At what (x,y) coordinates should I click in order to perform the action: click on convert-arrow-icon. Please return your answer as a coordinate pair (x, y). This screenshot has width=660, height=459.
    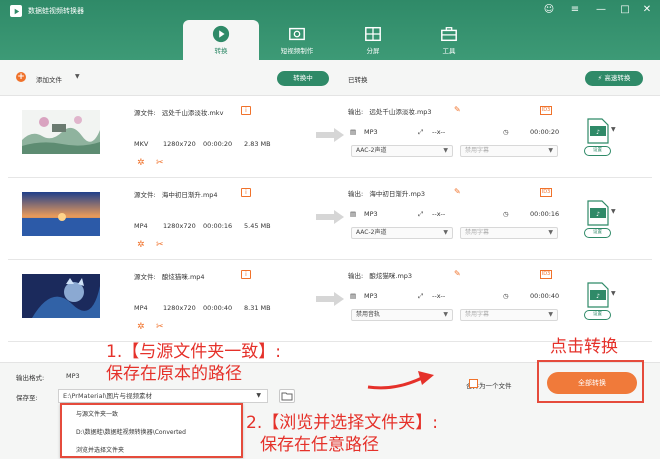
    Looking at the image, I should click on (330, 217).